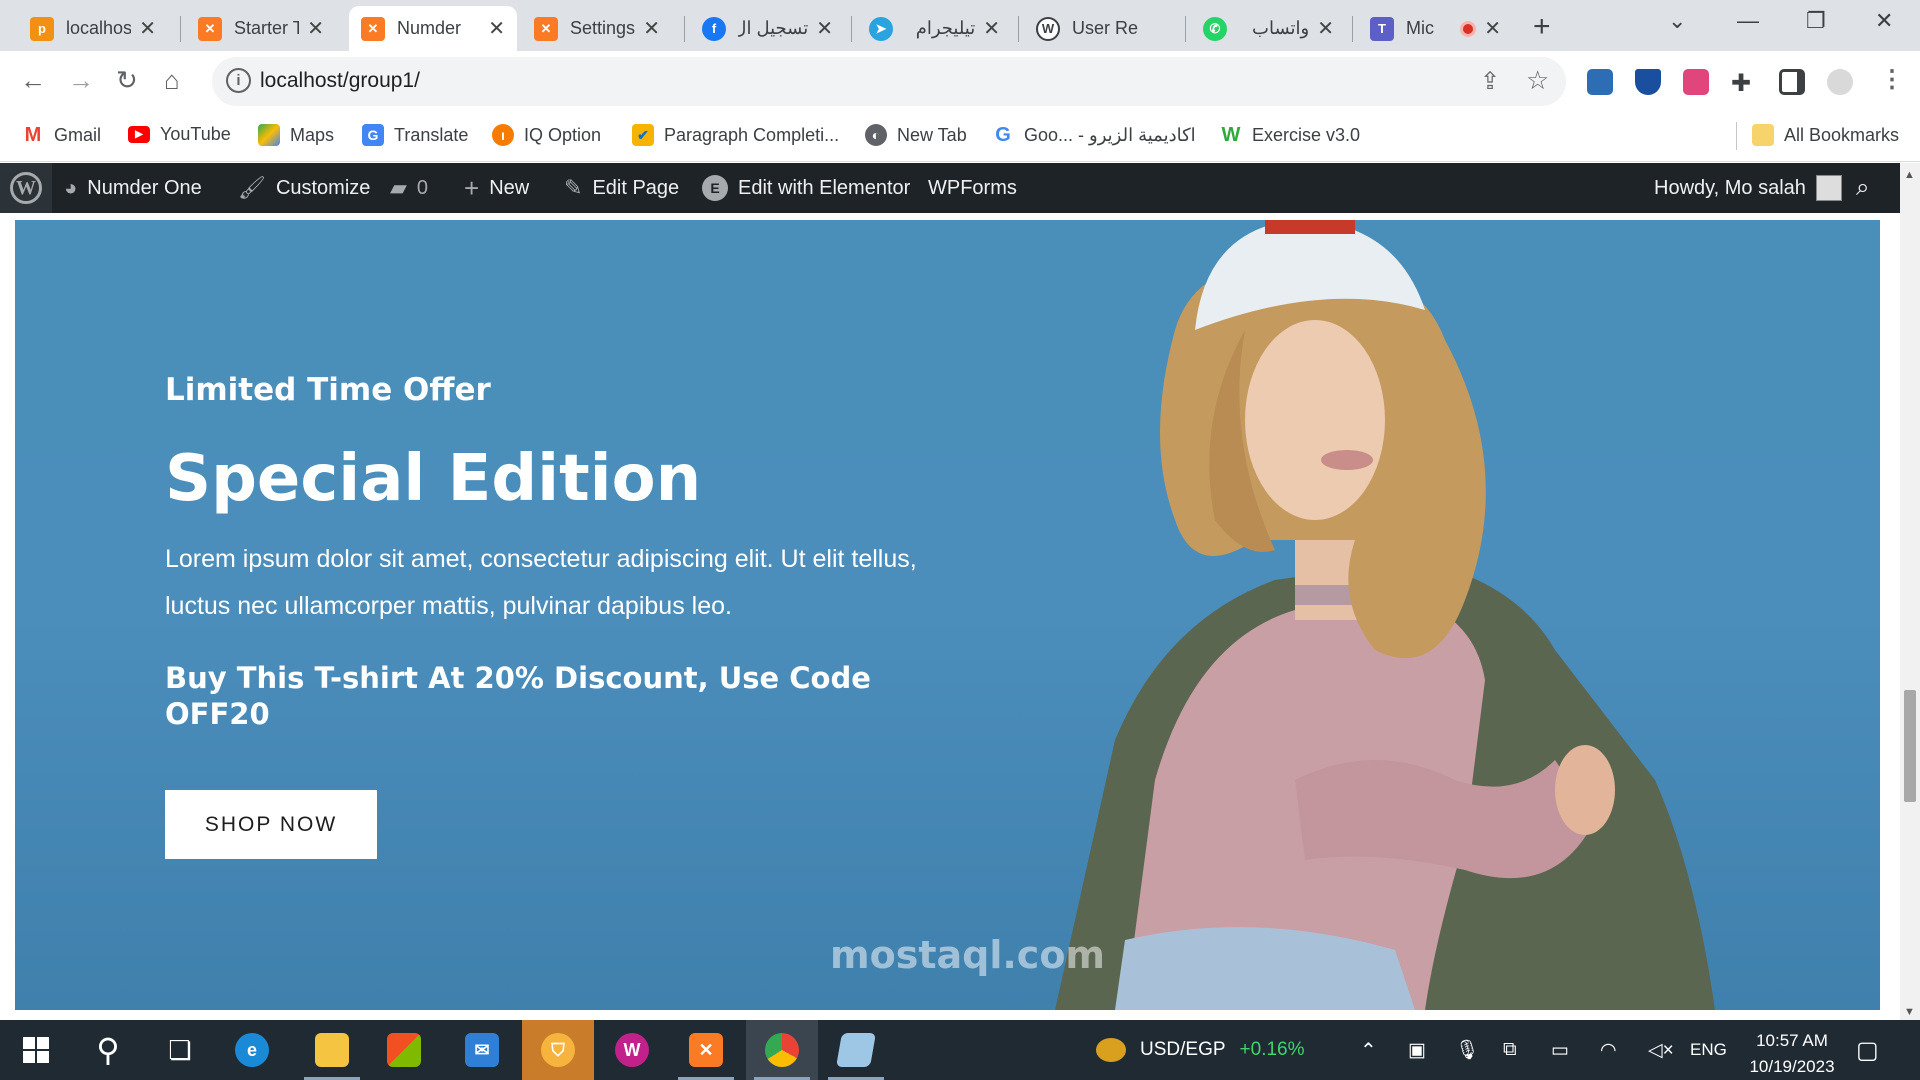 The image size is (1920, 1080). I want to click on tab-settings: ✕ Settings ✕, so click(597, 28).